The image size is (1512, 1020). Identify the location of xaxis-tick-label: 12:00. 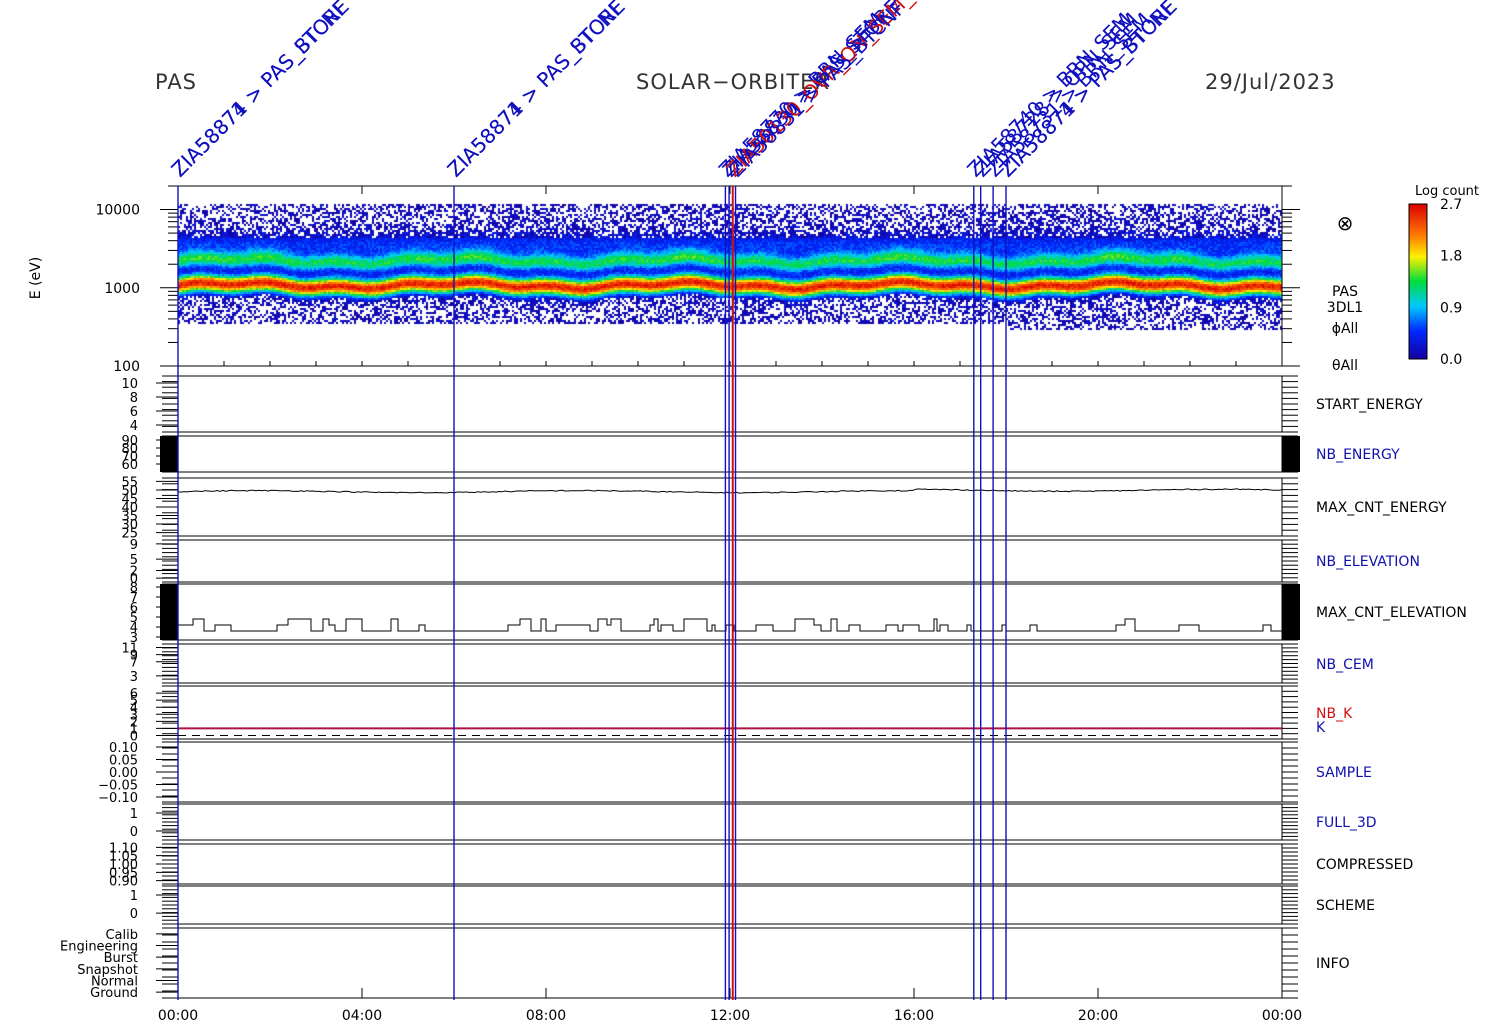
(730, 1014).